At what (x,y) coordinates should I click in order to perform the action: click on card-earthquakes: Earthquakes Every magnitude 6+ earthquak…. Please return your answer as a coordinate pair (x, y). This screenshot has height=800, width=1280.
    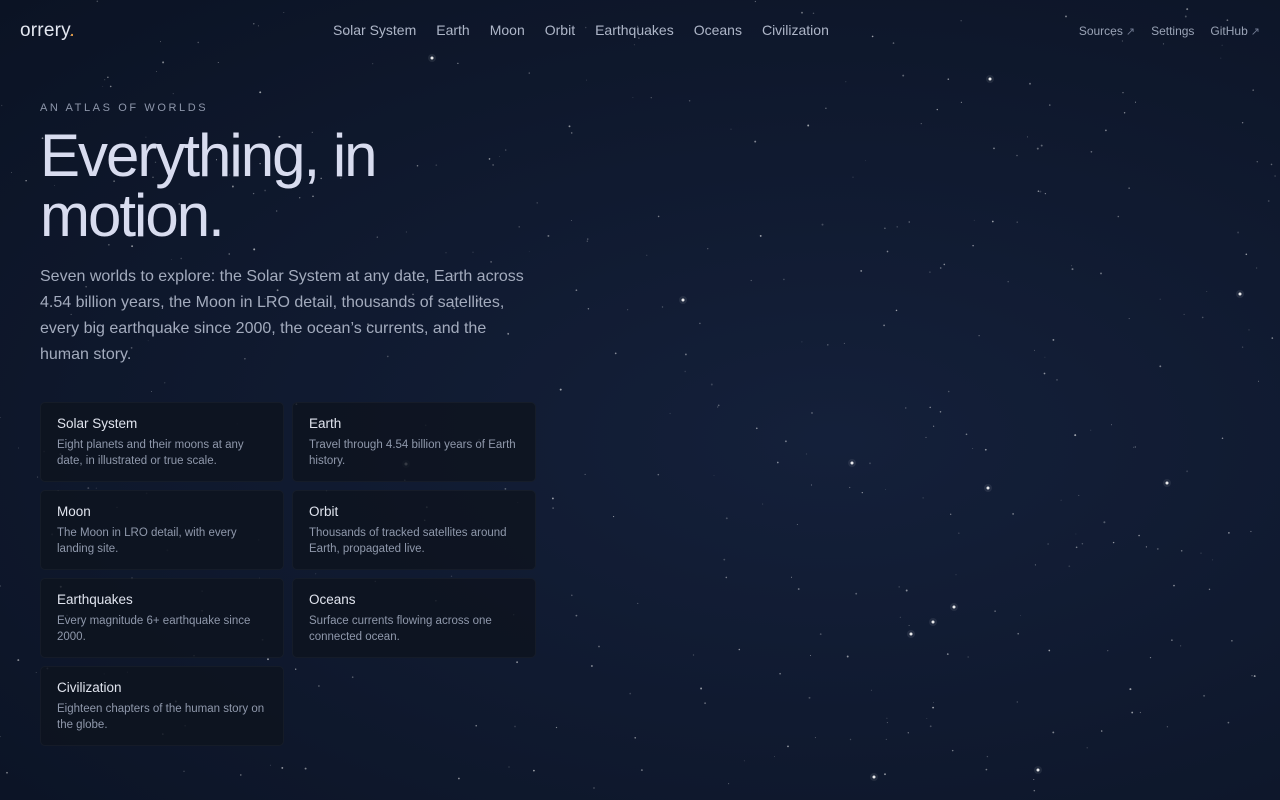
    Looking at the image, I should click on (162, 618).